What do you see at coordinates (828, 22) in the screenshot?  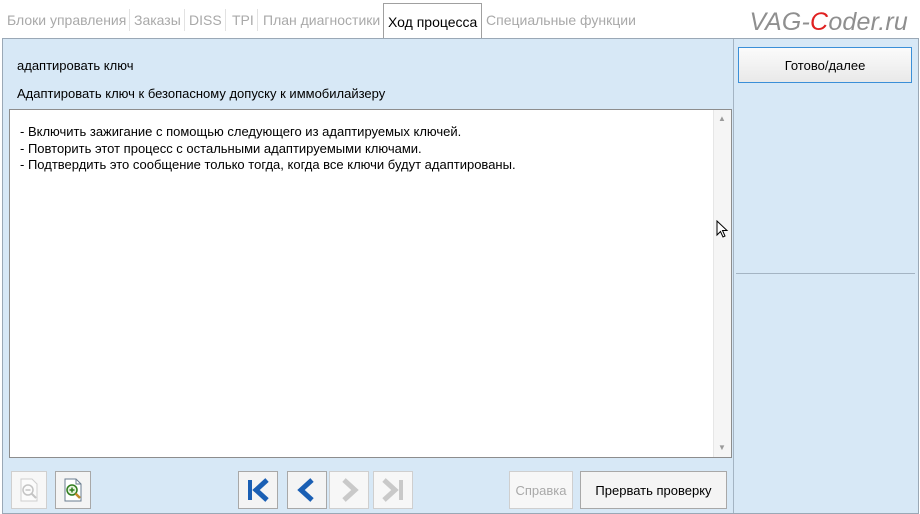 I see `watermark-logo: VAG-Coder.ru` at bounding box center [828, 22].